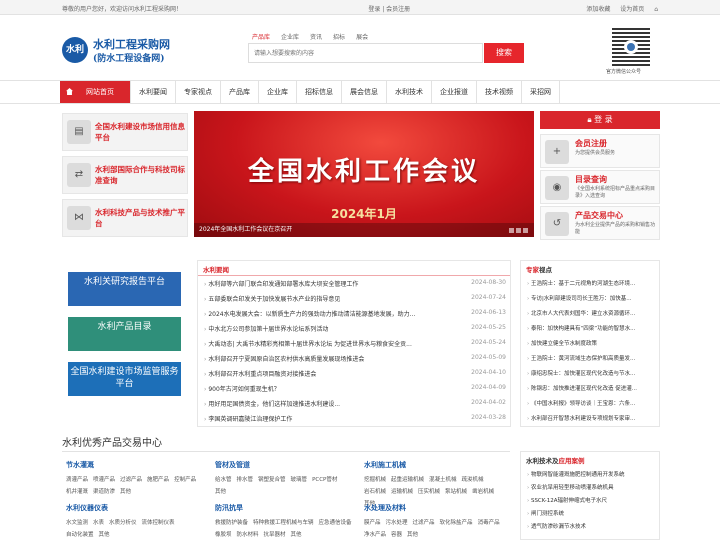 This screenshot has width=720, height=541. Describe the element at coordinates (77, 492) in the screenshot. I see `category-item: 机井灌溉` at that location.